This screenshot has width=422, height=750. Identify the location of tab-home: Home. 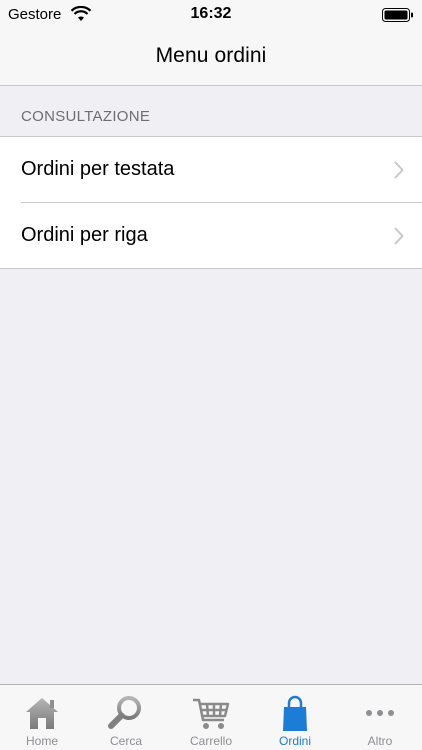
(42, 717).